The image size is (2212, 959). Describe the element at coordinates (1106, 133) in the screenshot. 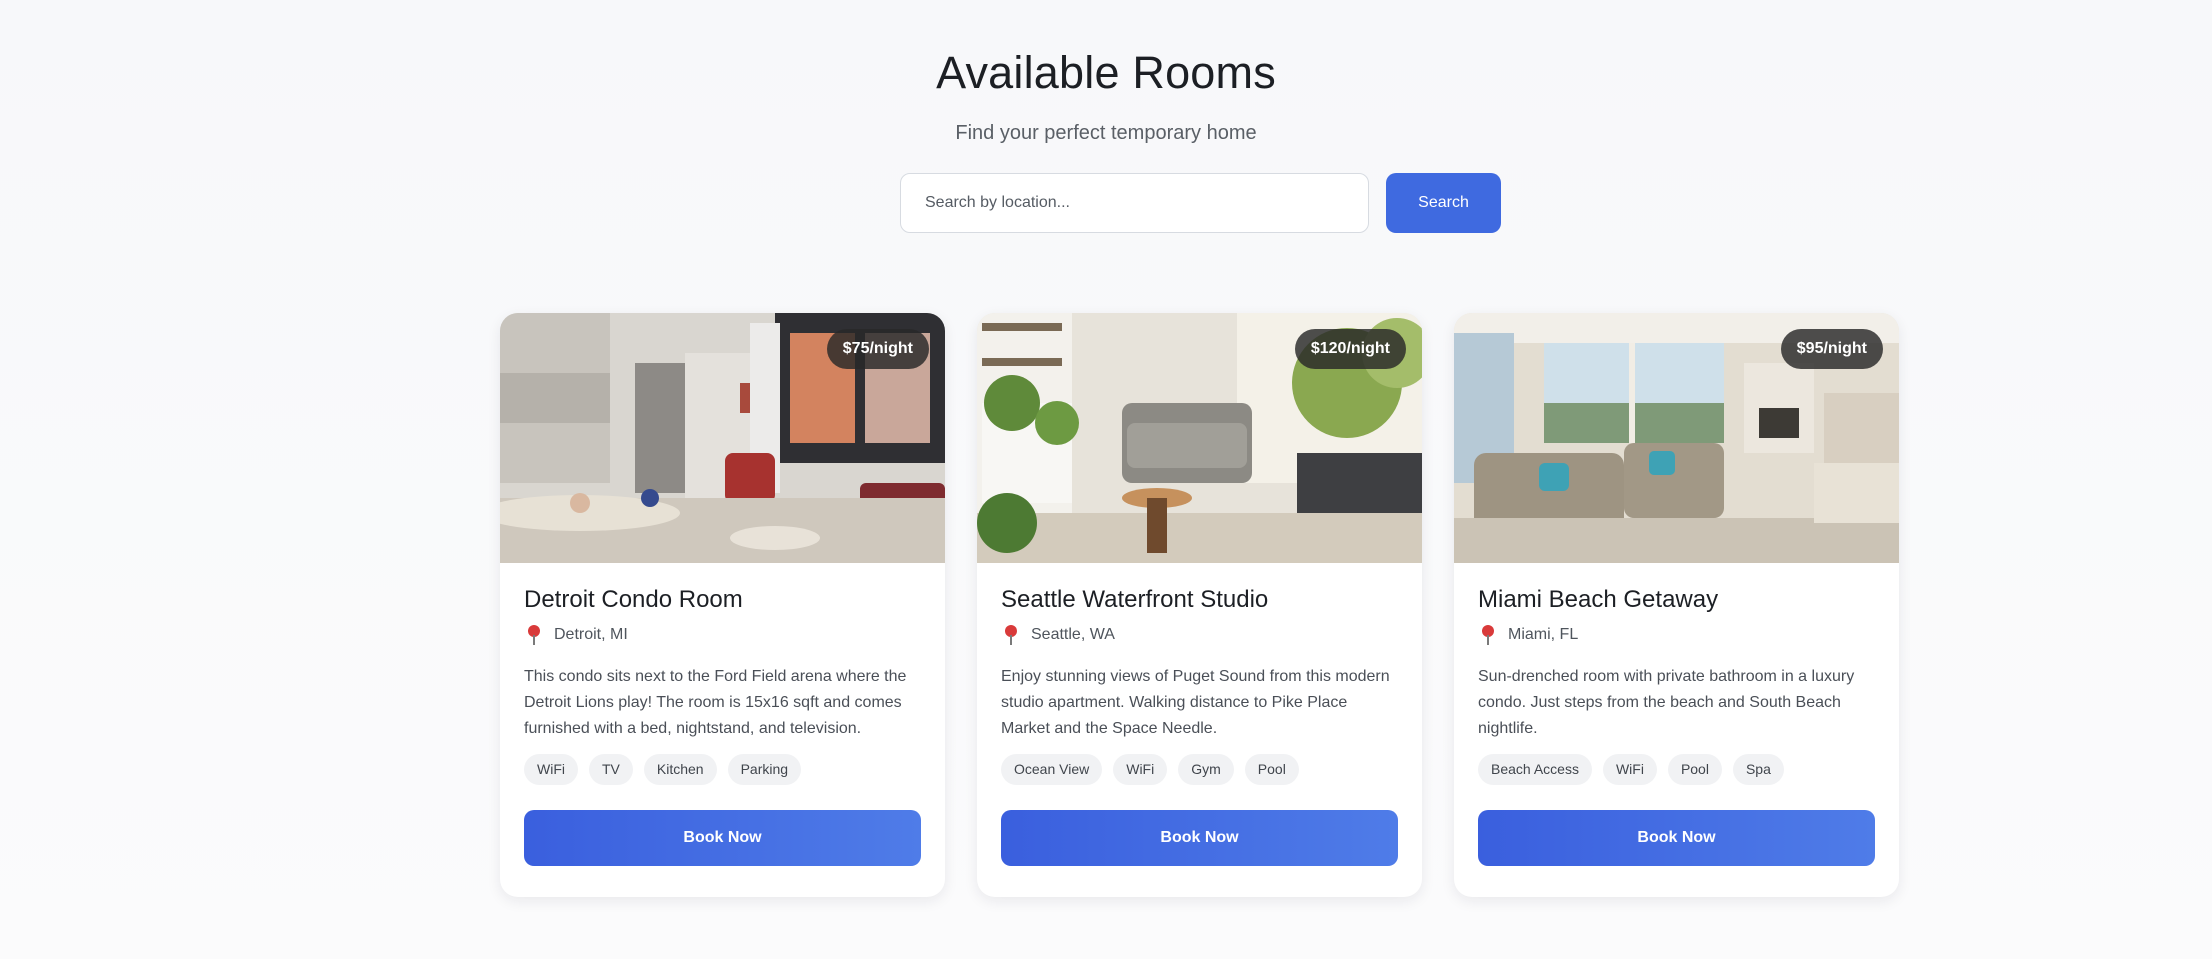

I see `page-subtitle: Find your perfect temporary home` at that location.